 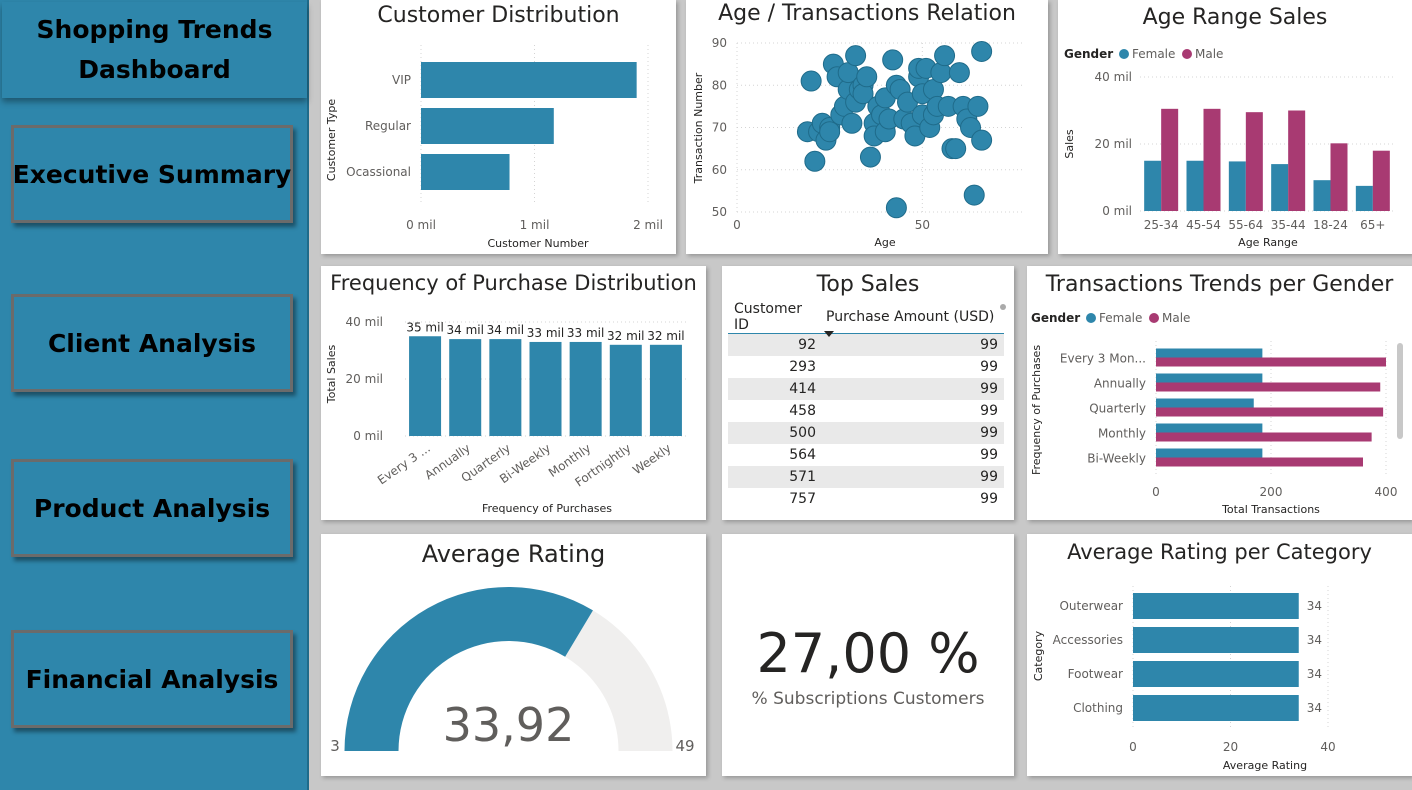 What do you see at coordinates (1270, 509) in the screenshot?
I see `x-axis-label: Total Transactions` at bounding box center [1270, 509].